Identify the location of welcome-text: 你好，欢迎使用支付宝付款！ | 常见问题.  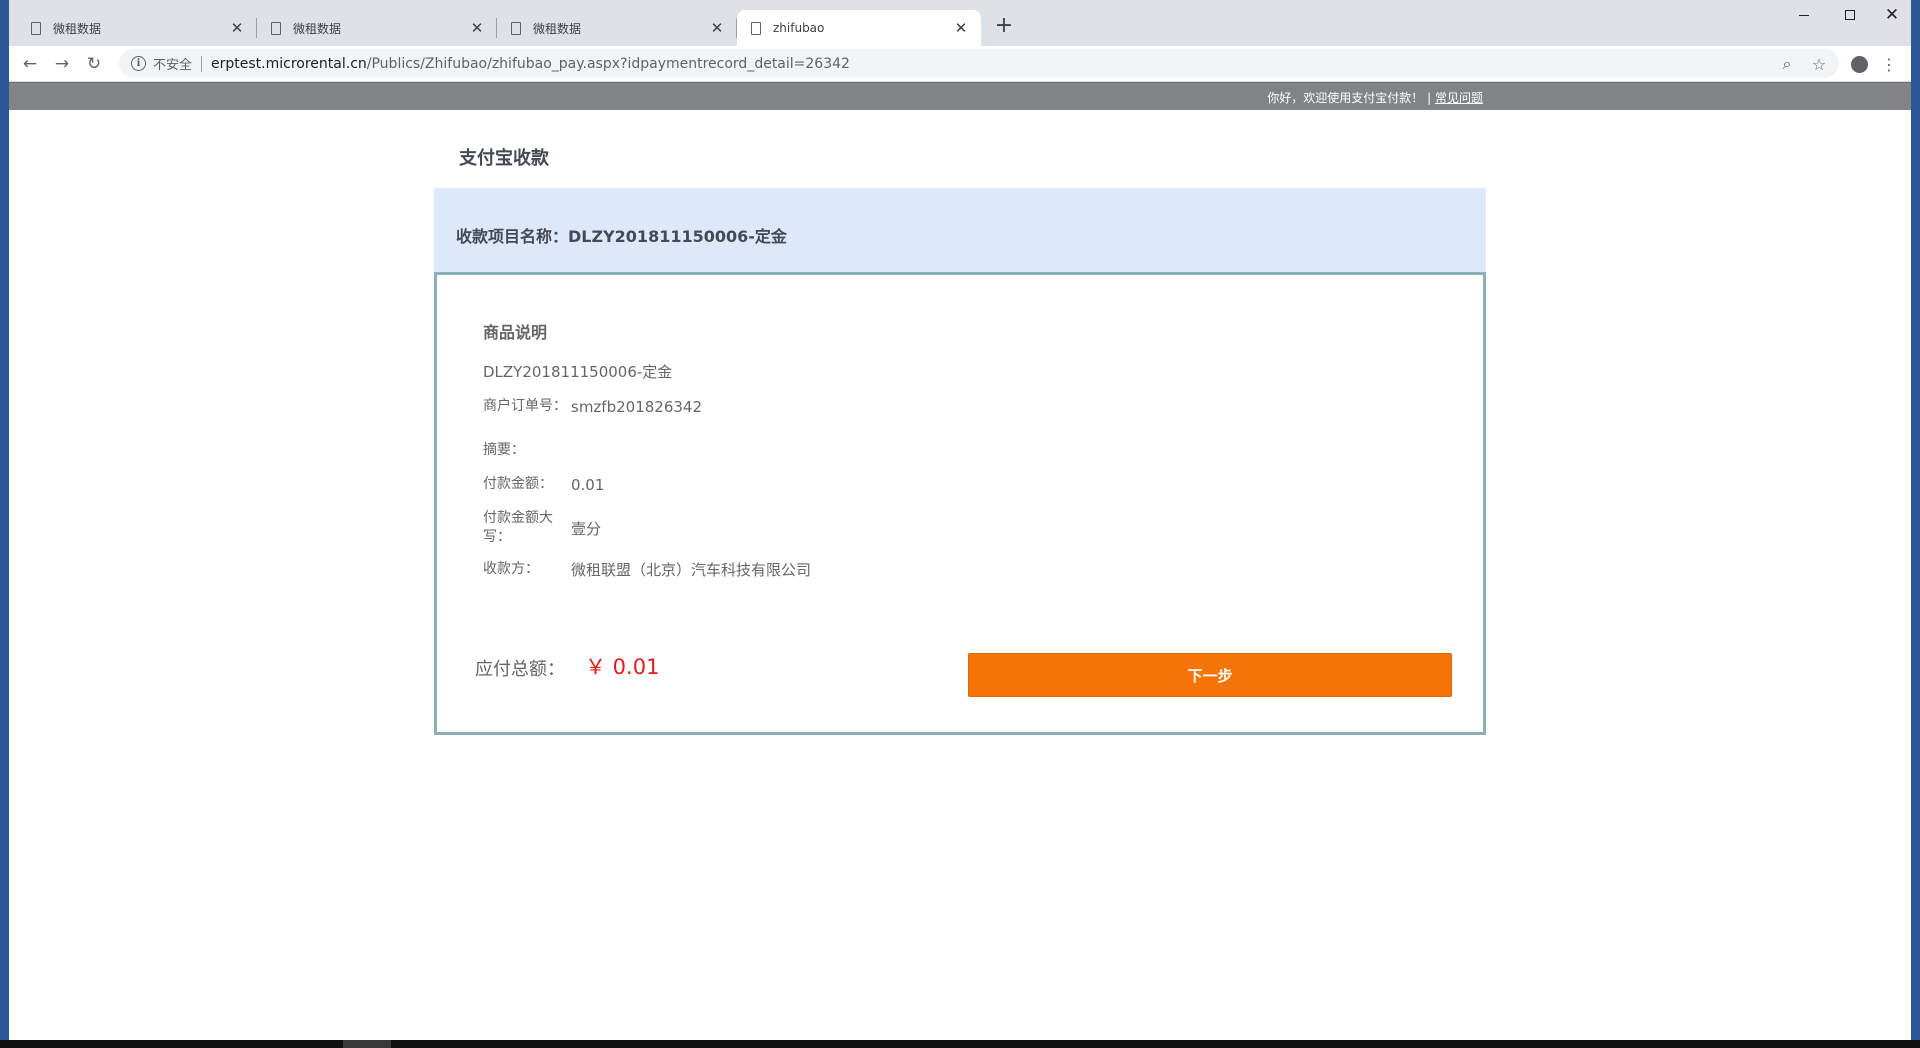
(1375, 97).